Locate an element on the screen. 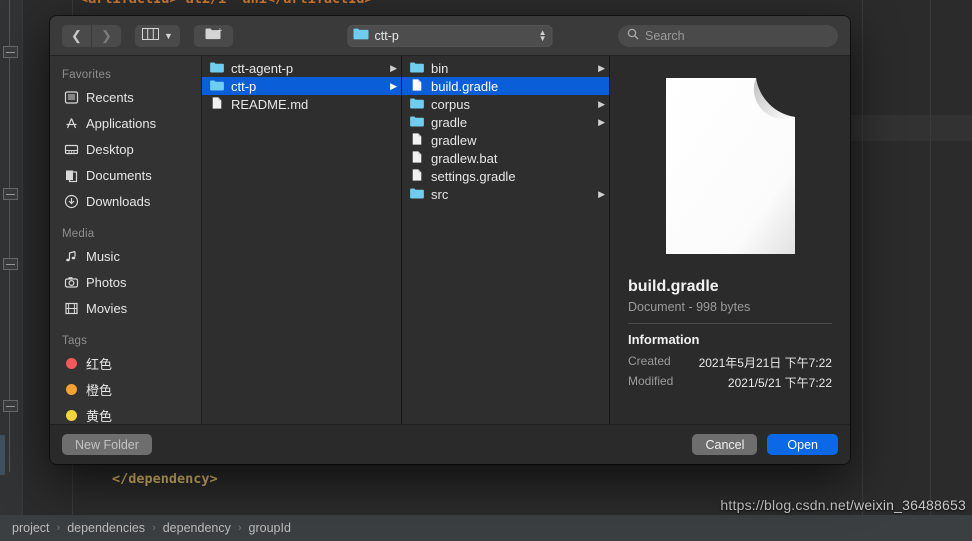 The width and height of the screenshot is (972, 541). breadcrumb-item: groupId is located at coordinates (270, 528).